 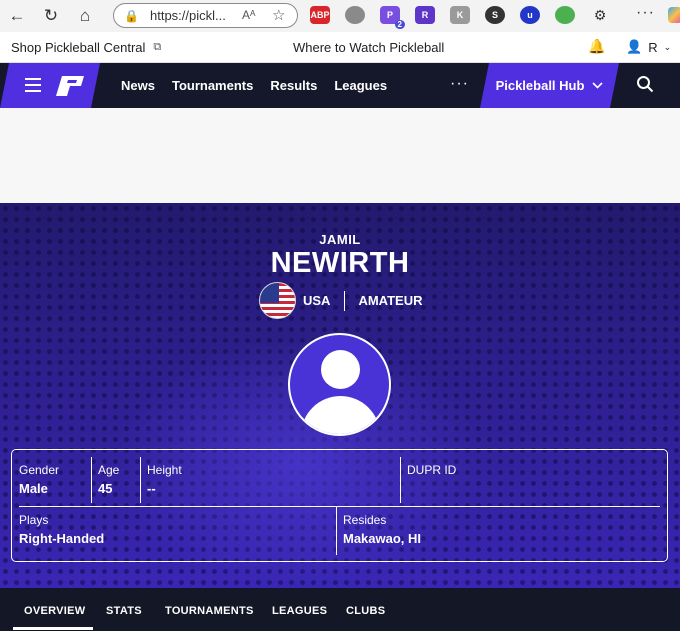 I want to click on refresh-icon: ↻, so click(x=51, y=16).